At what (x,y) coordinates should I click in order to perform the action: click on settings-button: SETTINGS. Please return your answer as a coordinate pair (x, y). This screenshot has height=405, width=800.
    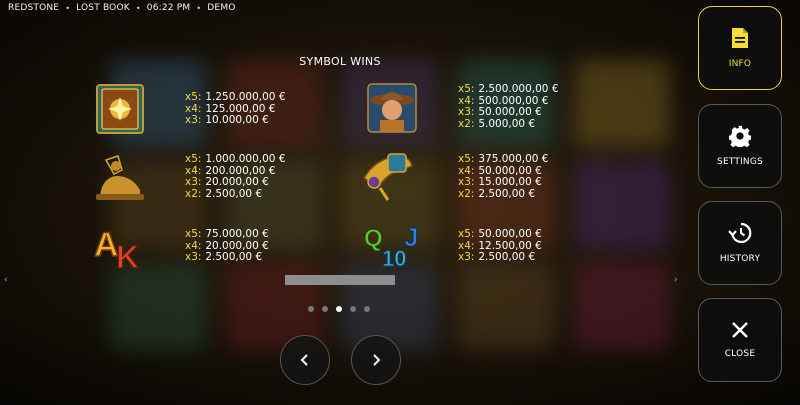
    Looking at the image, I should click on (740, 146).